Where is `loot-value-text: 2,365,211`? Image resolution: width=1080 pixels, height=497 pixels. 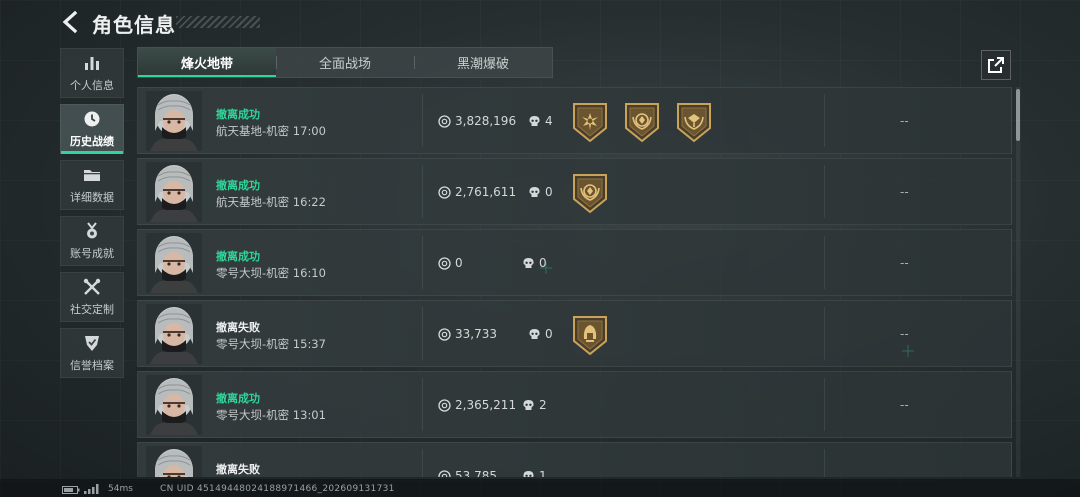
loot-value-text: 2,365,211 is located at coordinates (486, 405).